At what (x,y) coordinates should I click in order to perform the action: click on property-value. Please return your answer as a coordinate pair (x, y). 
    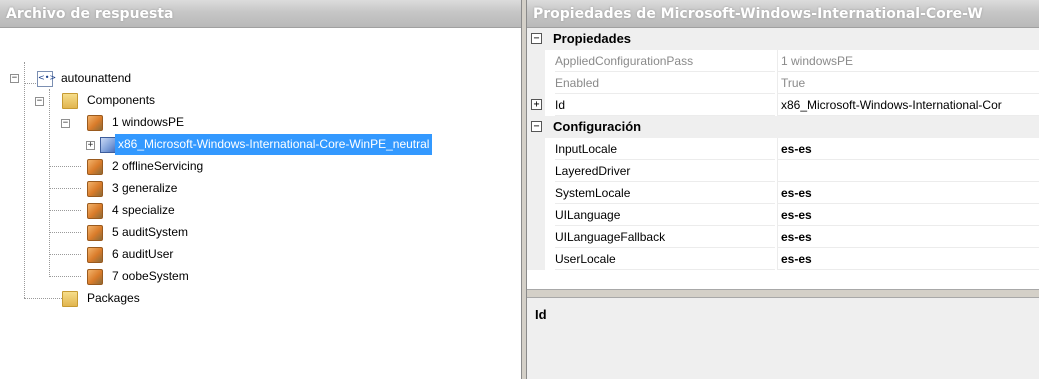
    Looking at the image, I should click on (908, 171).